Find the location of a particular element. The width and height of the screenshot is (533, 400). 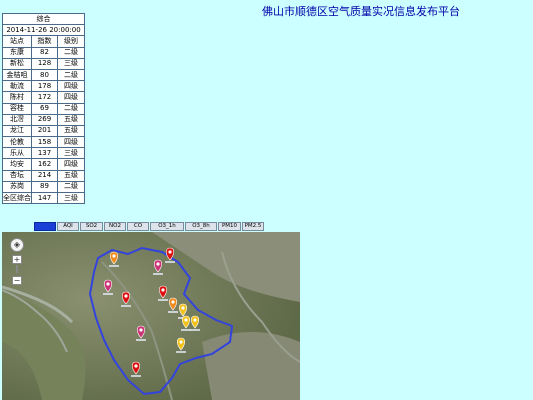

table-row: 杏坛 214 五级 is located at coordinates (43, 175).